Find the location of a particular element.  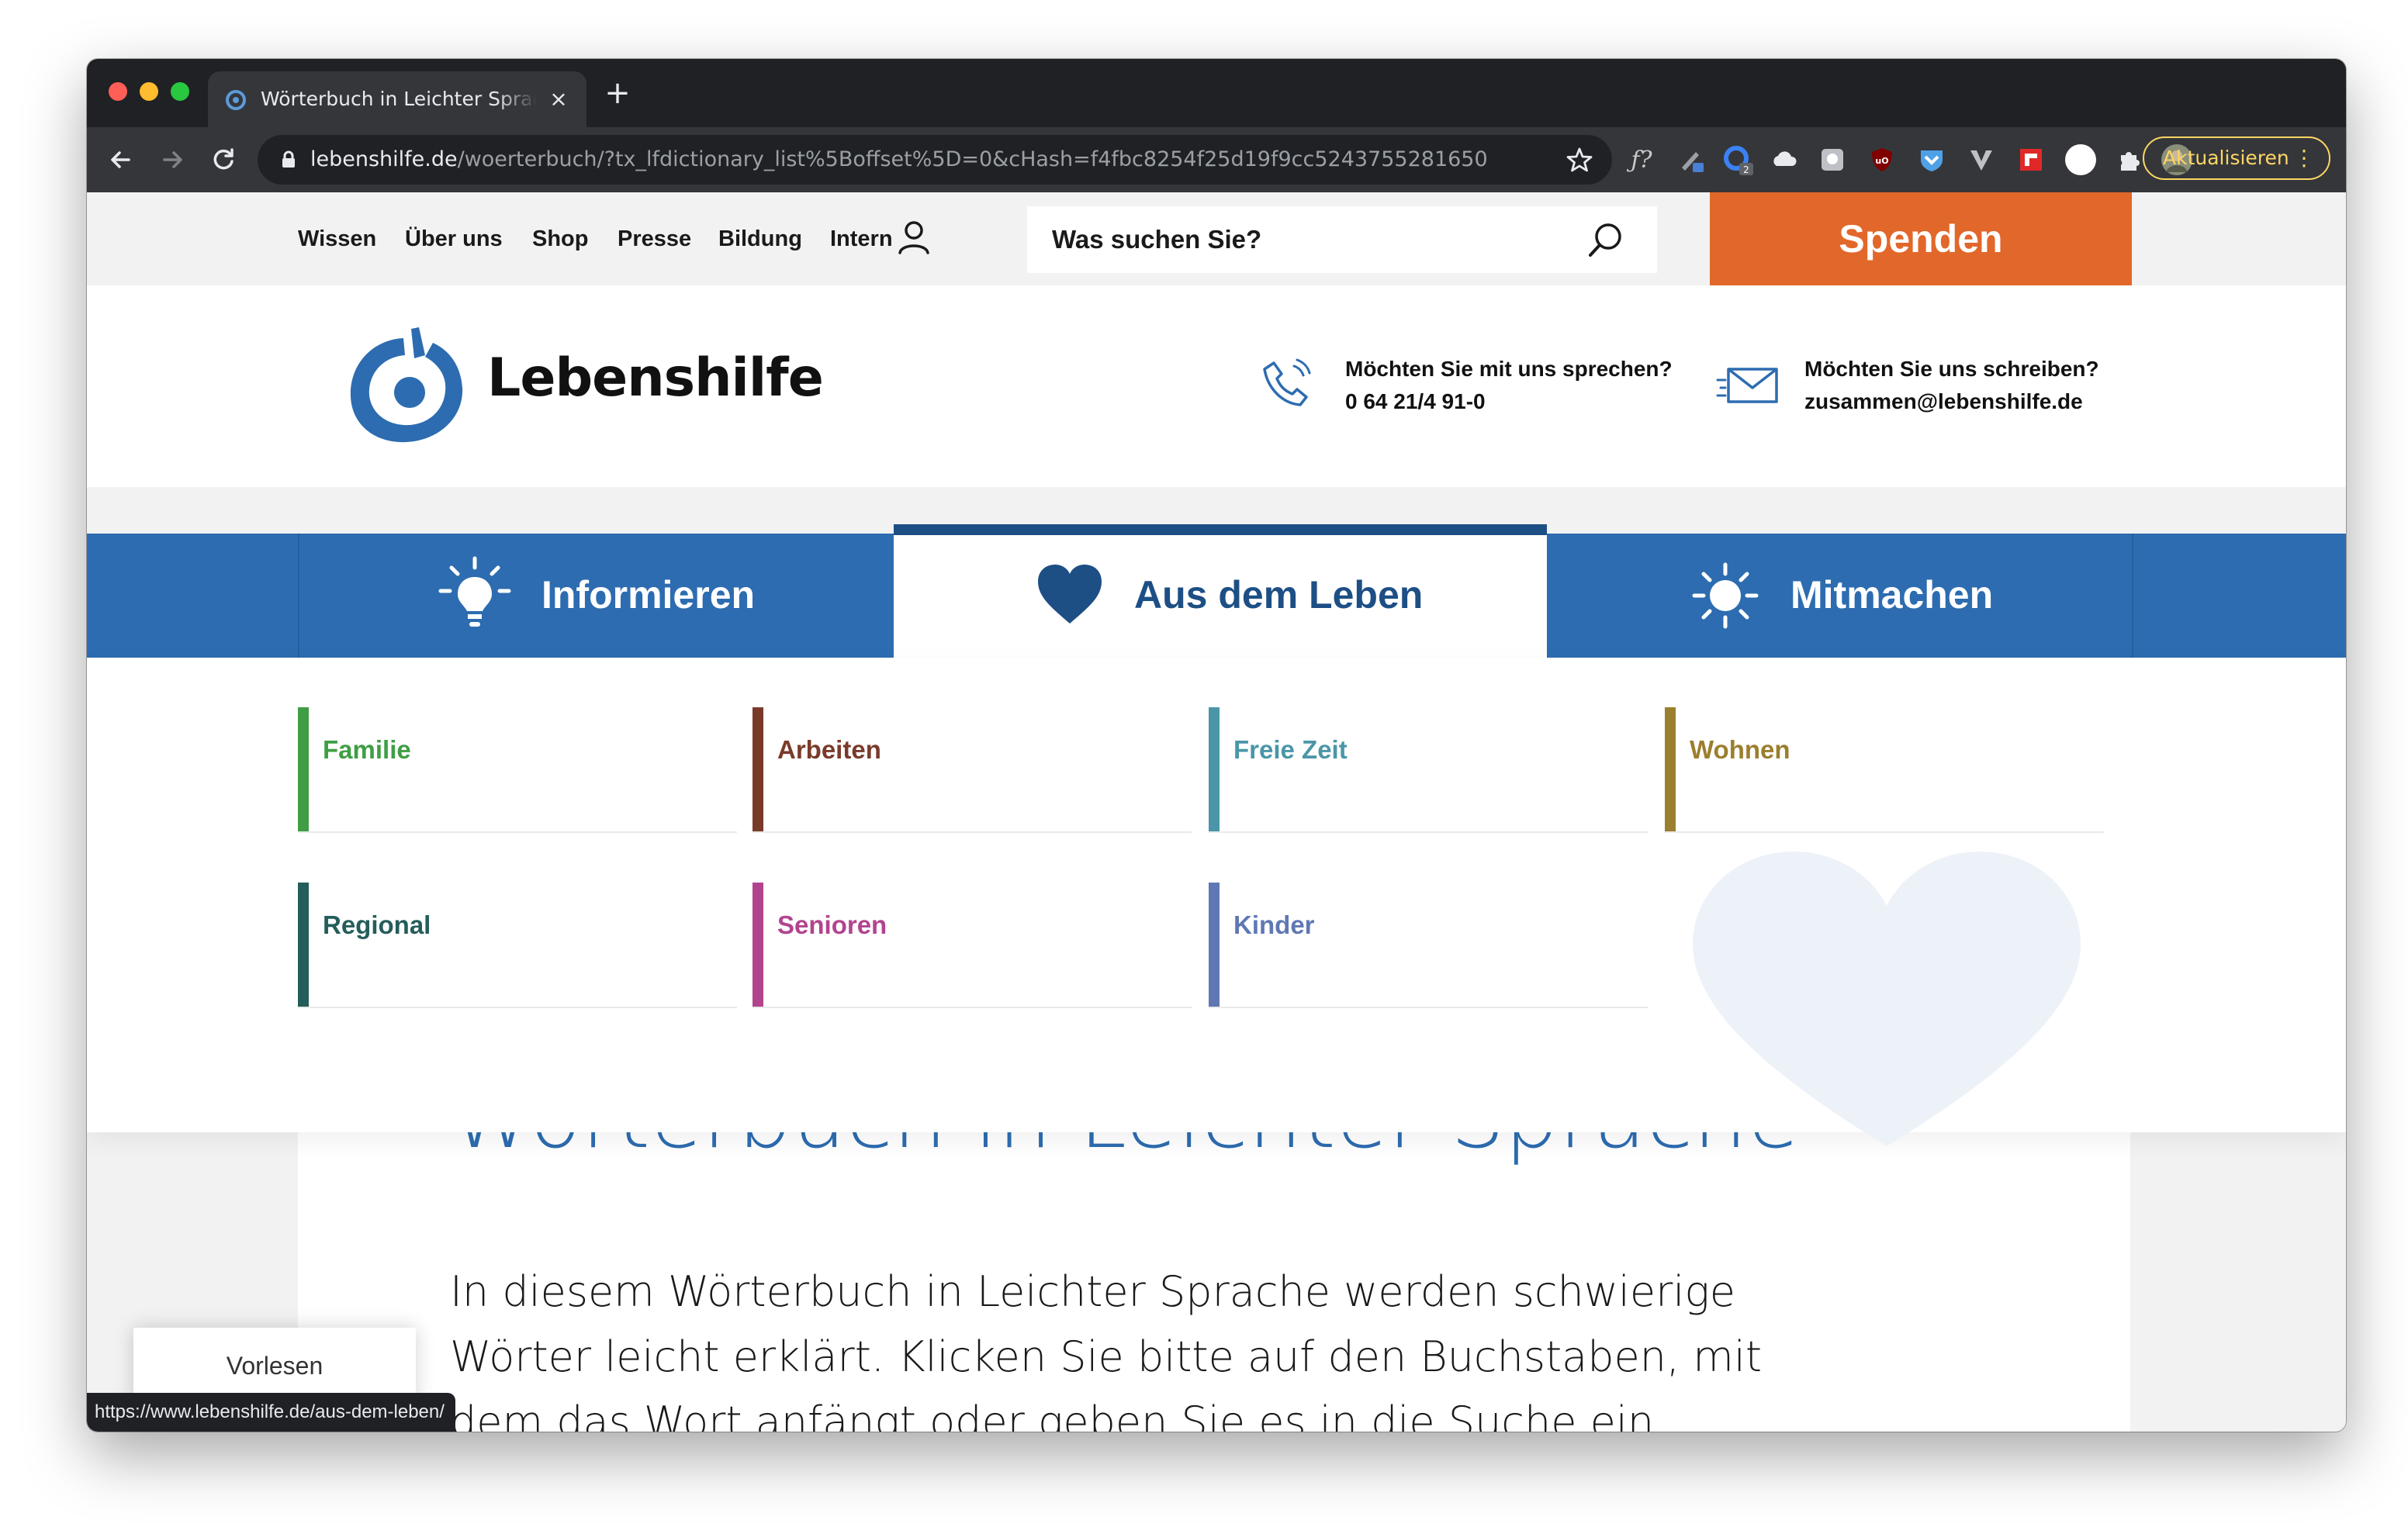

tab-aus-dem-leben-label: Aus dem Leben is located at coordinates (1279, 595).